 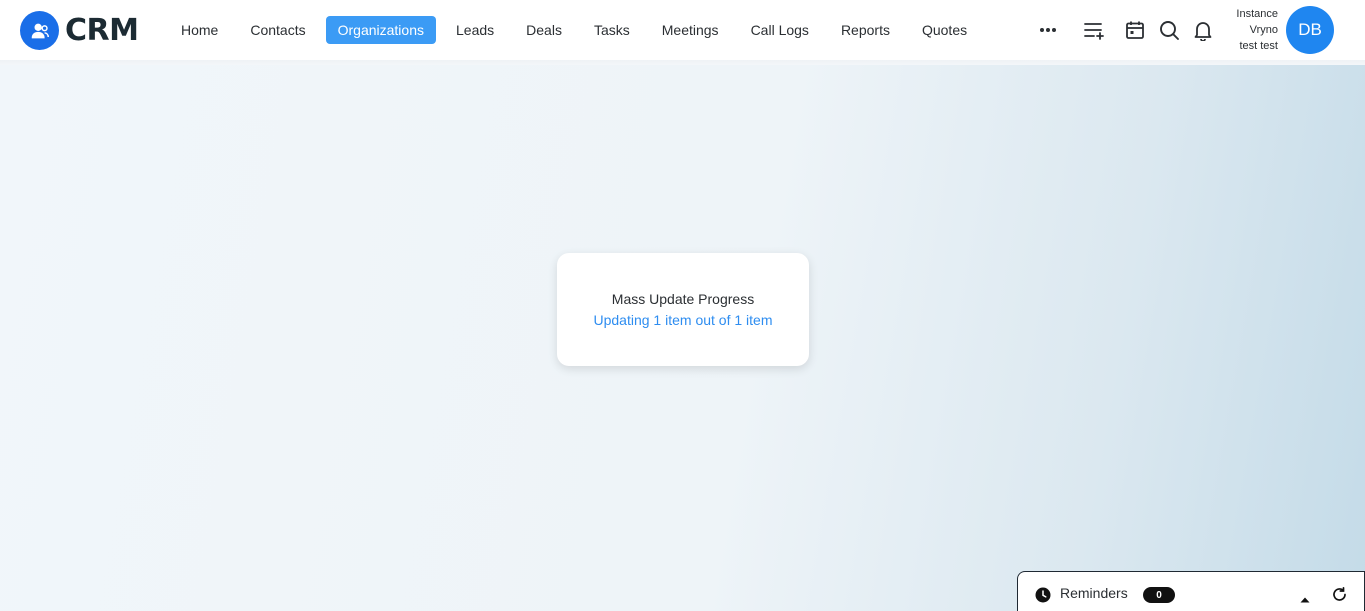 What do you see at coordinates (1203, 30) in the screenshot?
I see `bell-icon` at bounding box center [1203, 30].